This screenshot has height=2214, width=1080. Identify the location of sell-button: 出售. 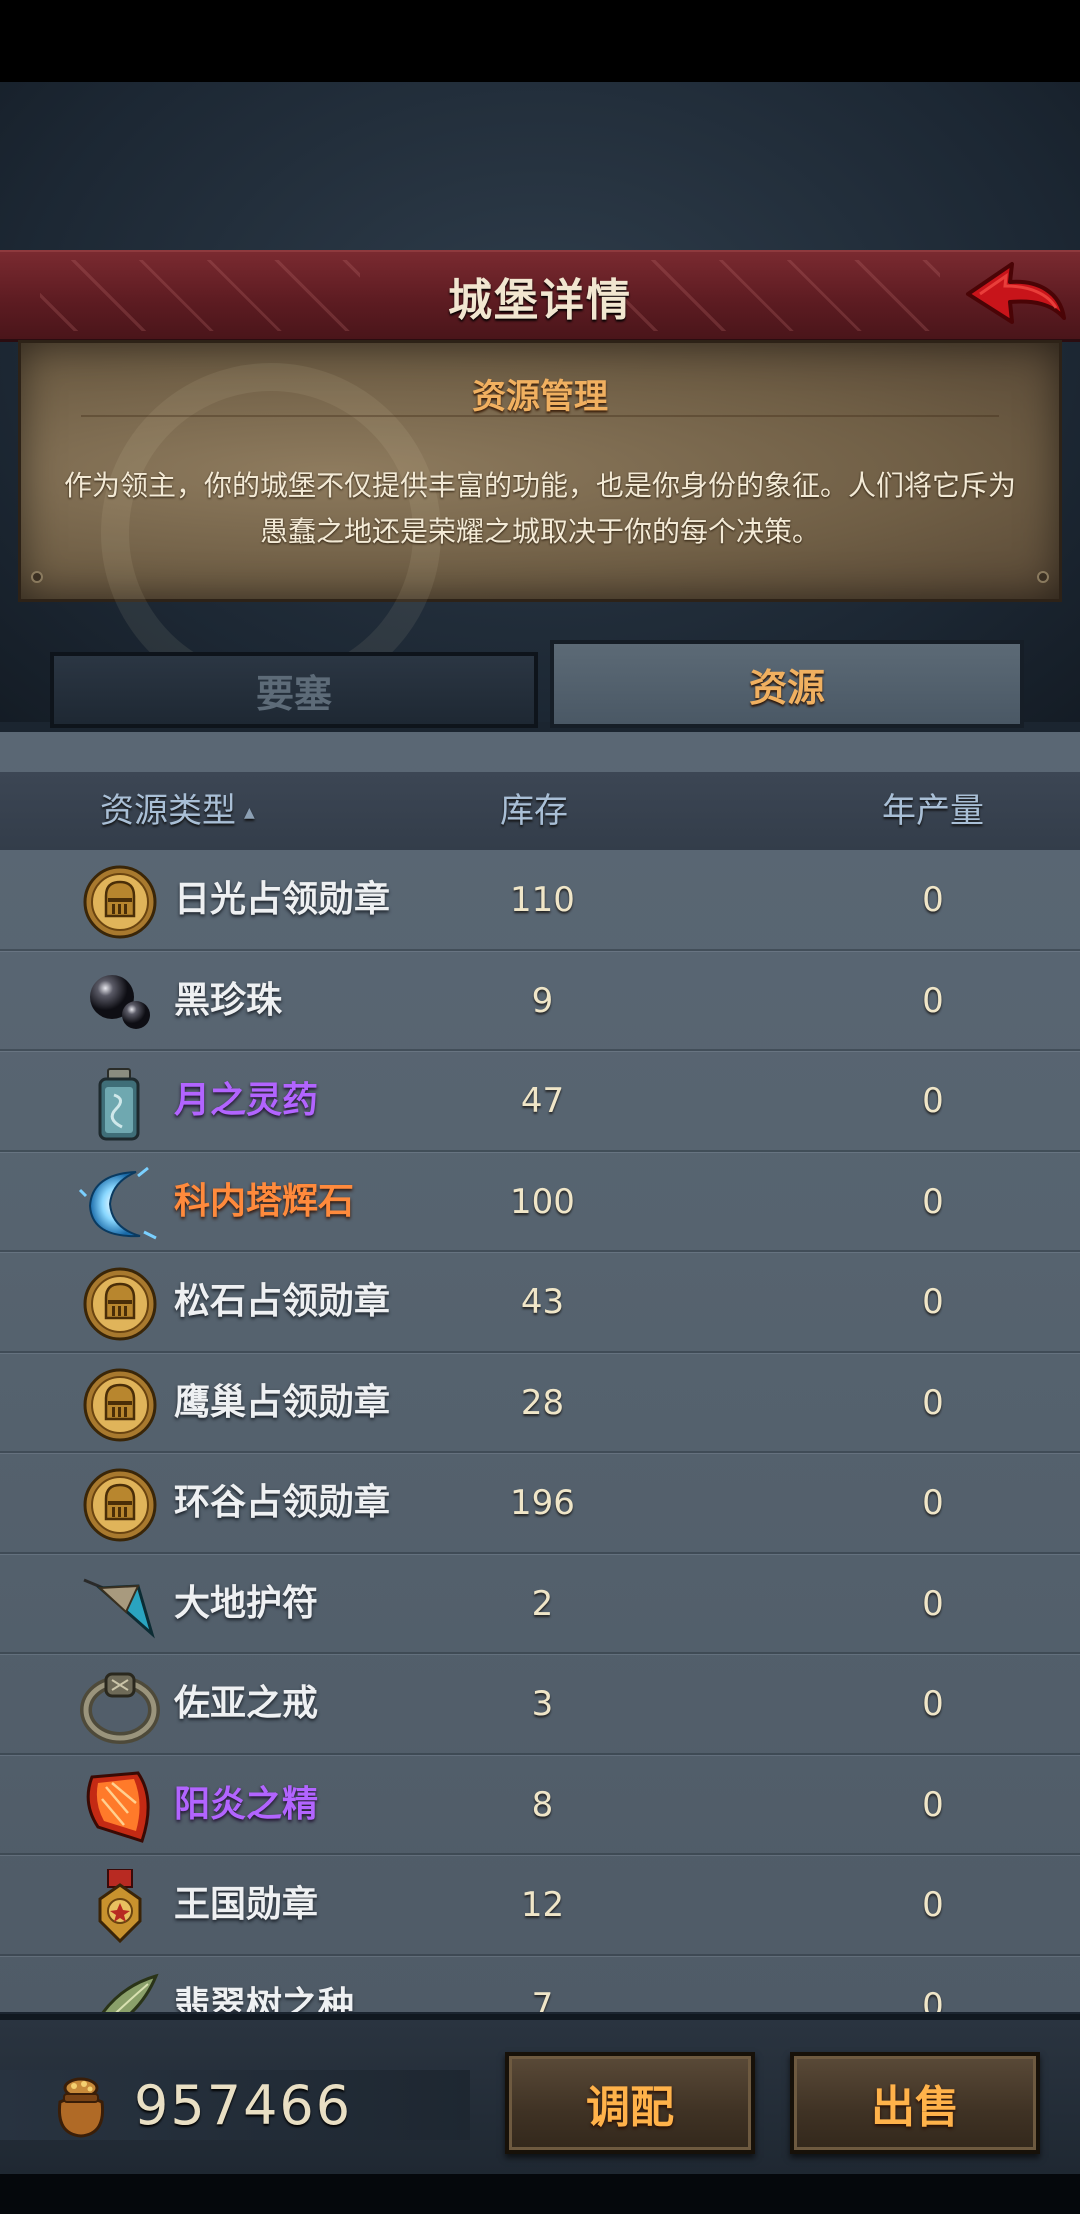
(915, 2103).